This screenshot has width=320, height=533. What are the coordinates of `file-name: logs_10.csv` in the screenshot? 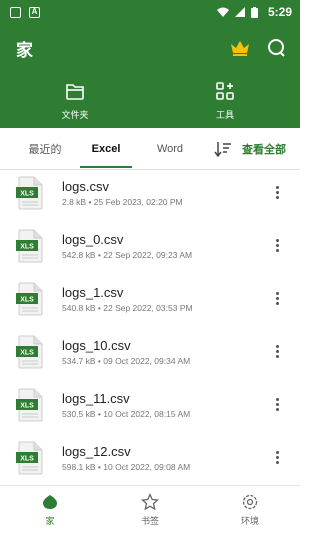 It's located at (96, 345).